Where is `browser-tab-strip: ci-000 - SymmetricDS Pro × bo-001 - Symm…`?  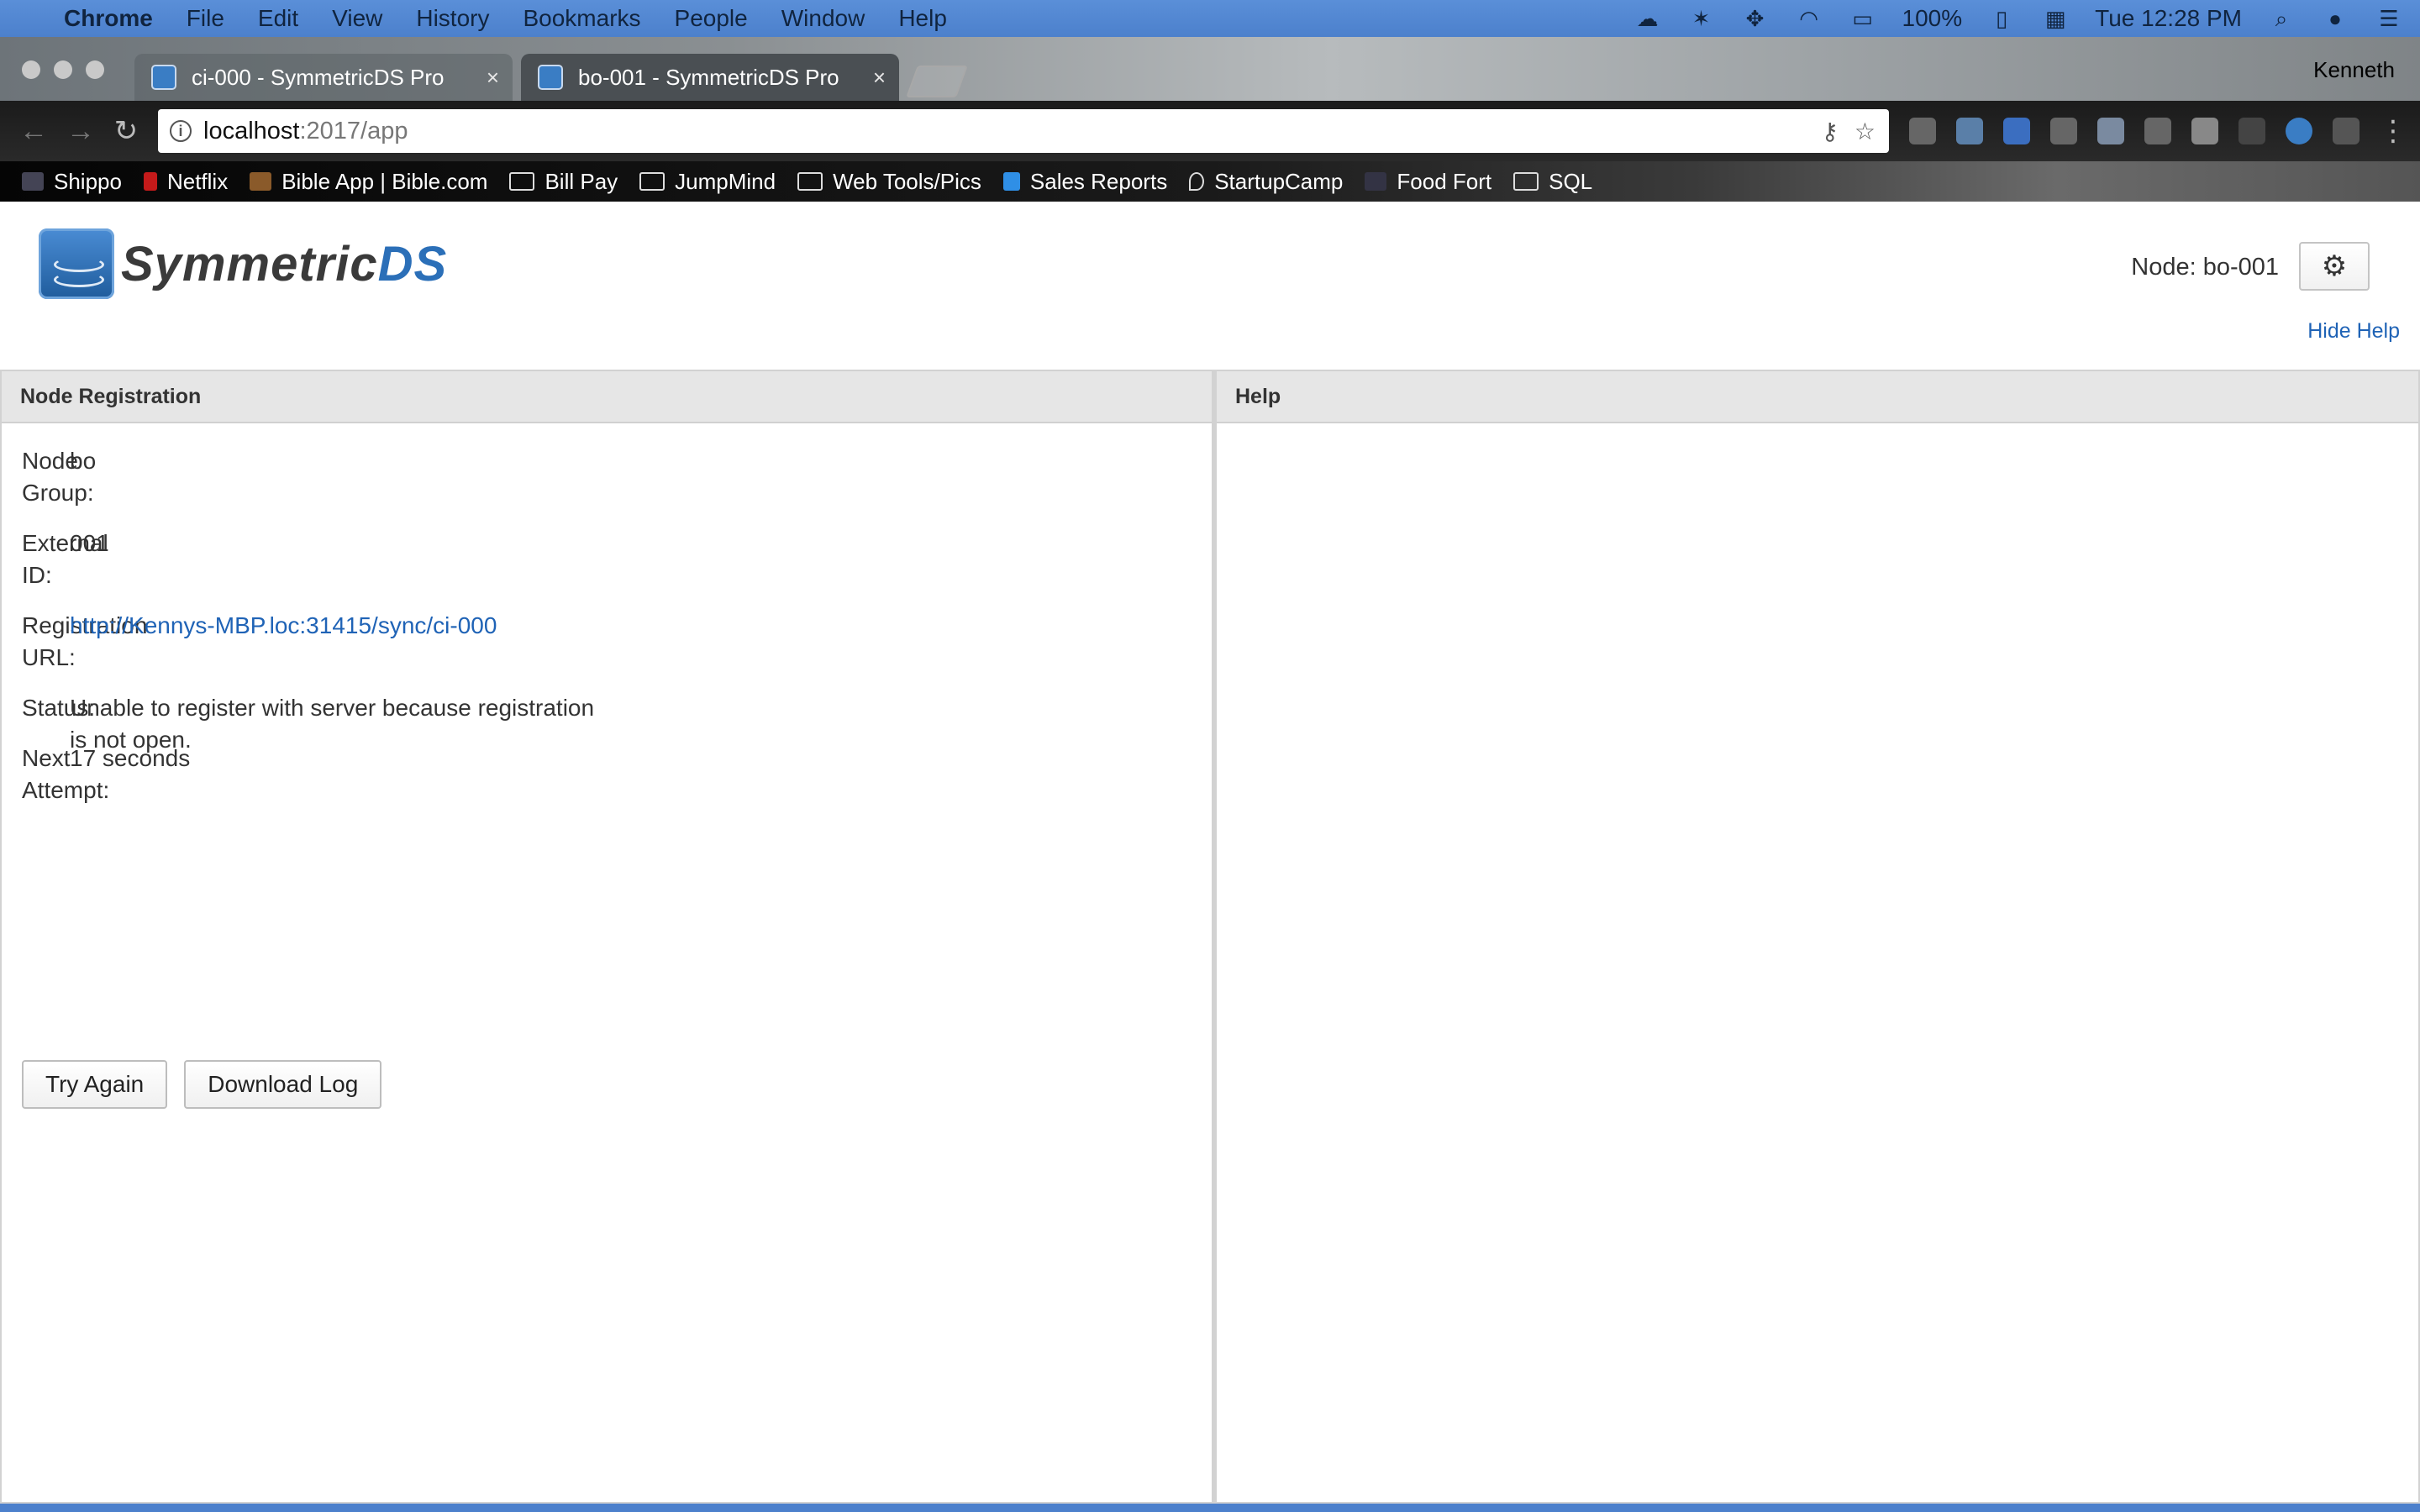
browser-tab-strip: ci-000 - SymmetricDS Pro × bo-001 - Symm… is located at coordinates (1210, 69).